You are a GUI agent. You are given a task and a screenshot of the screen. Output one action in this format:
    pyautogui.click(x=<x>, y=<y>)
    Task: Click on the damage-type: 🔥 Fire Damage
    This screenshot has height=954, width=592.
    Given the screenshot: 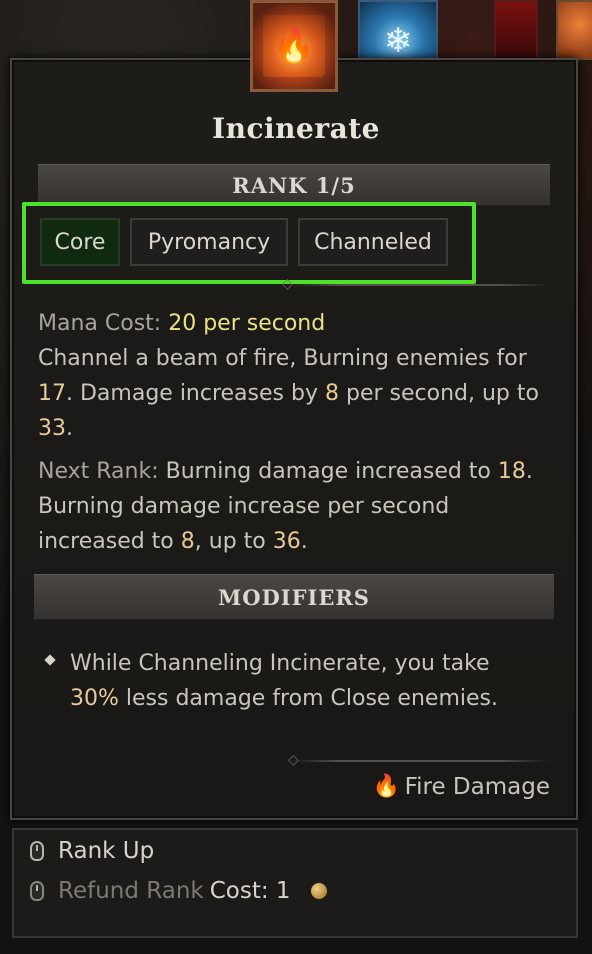 What is the action you would take?
    pyautogui.click(x=461, y=787)
    